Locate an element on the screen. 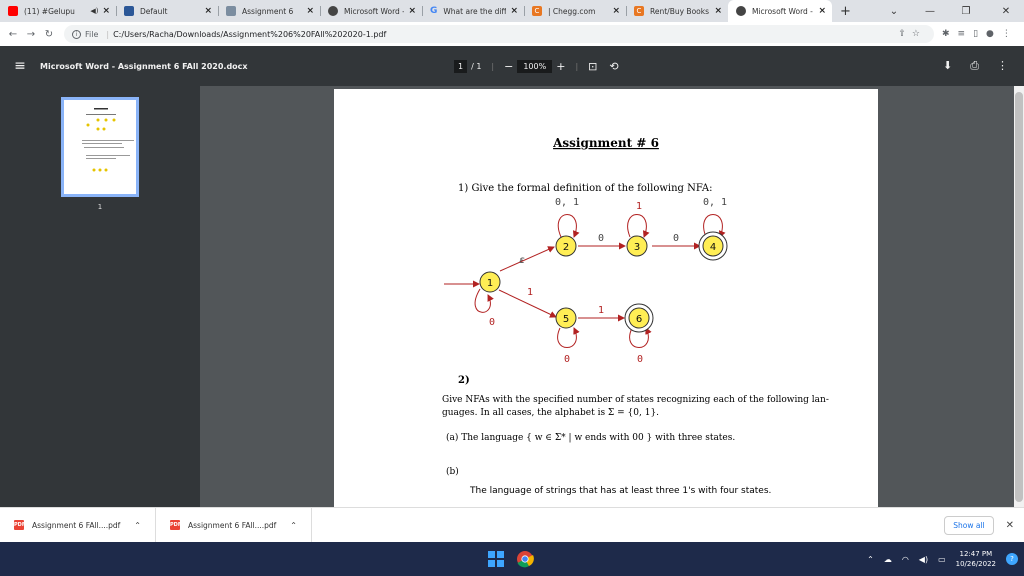 This screenshot has height=576, width=1024. scrollbar is located at coordinates (1019, 296).